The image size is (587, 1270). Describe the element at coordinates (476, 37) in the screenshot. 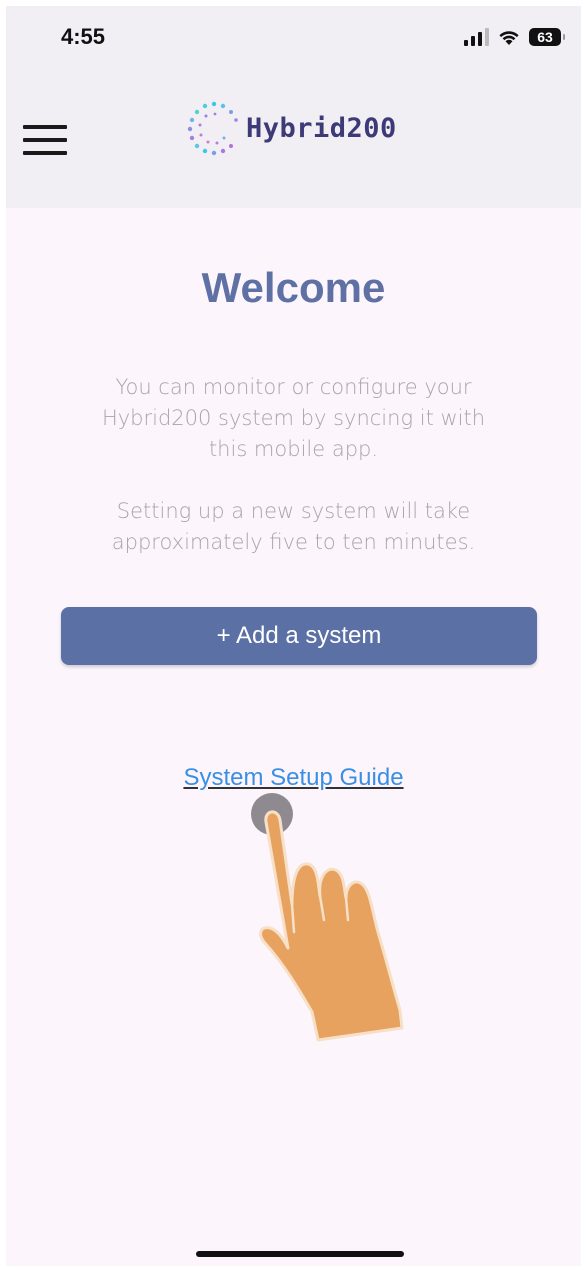

I see `cellular-signal-icon` at that location.